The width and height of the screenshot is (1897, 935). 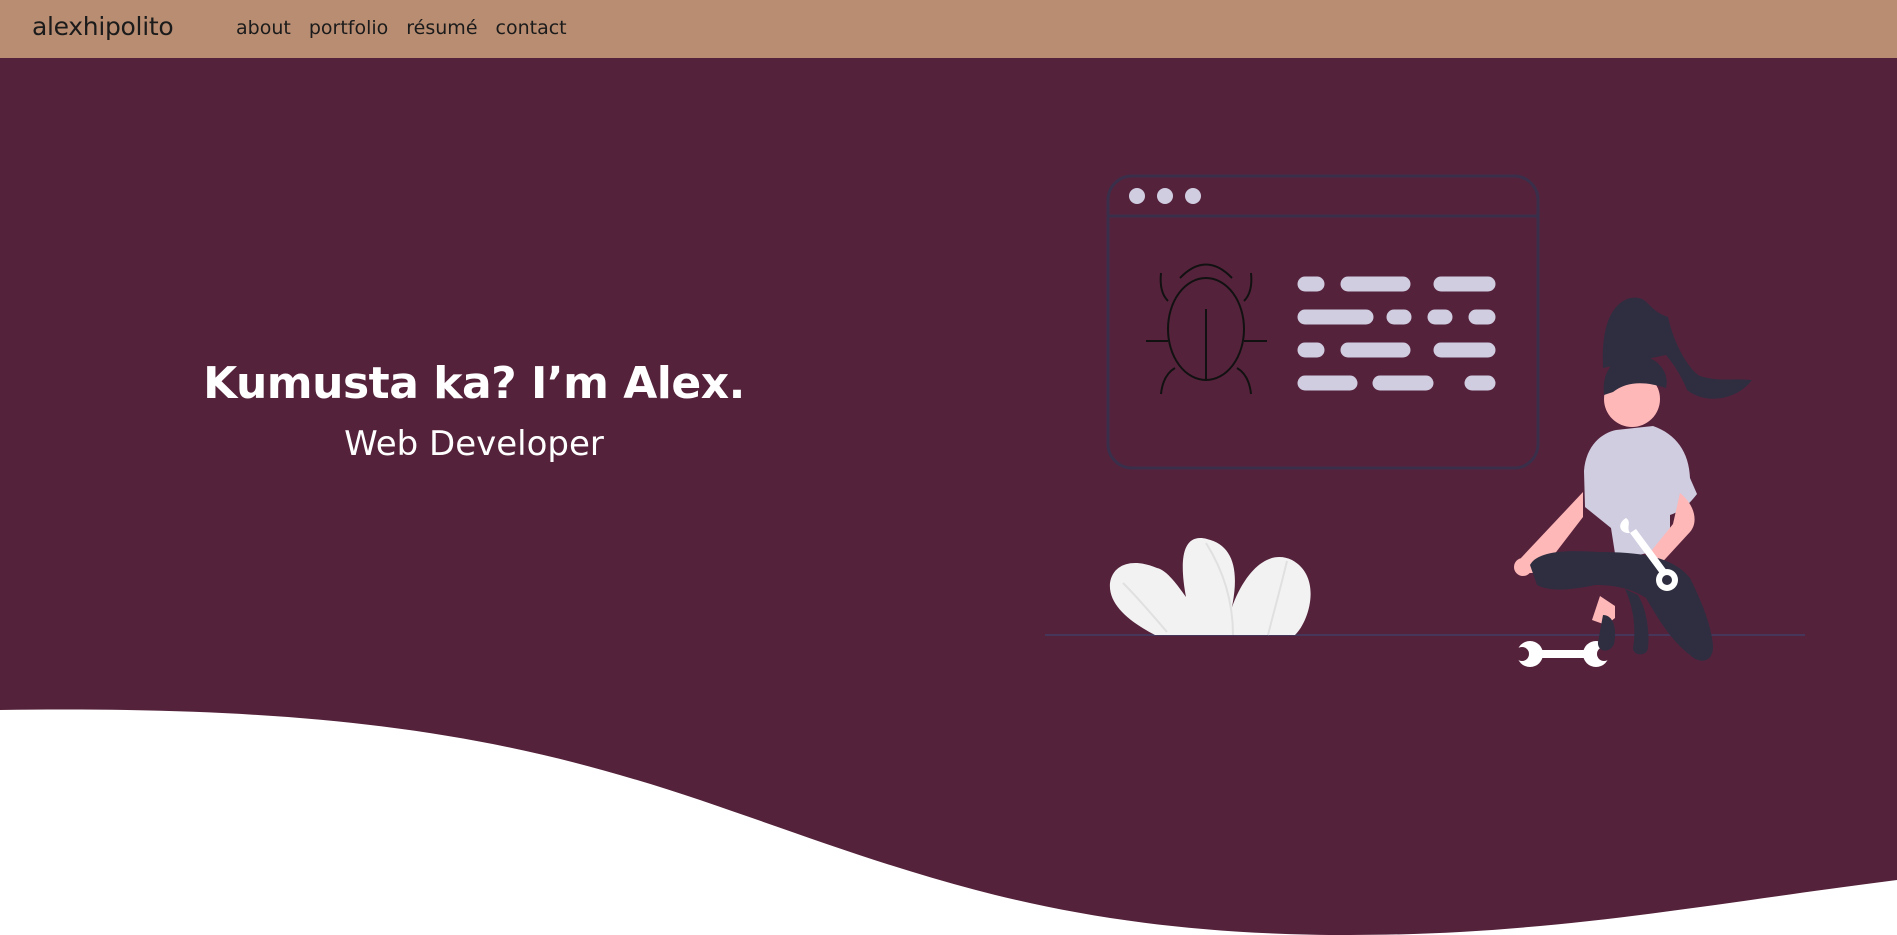 I want to click on person-figure, so click(x=1633, y=479).